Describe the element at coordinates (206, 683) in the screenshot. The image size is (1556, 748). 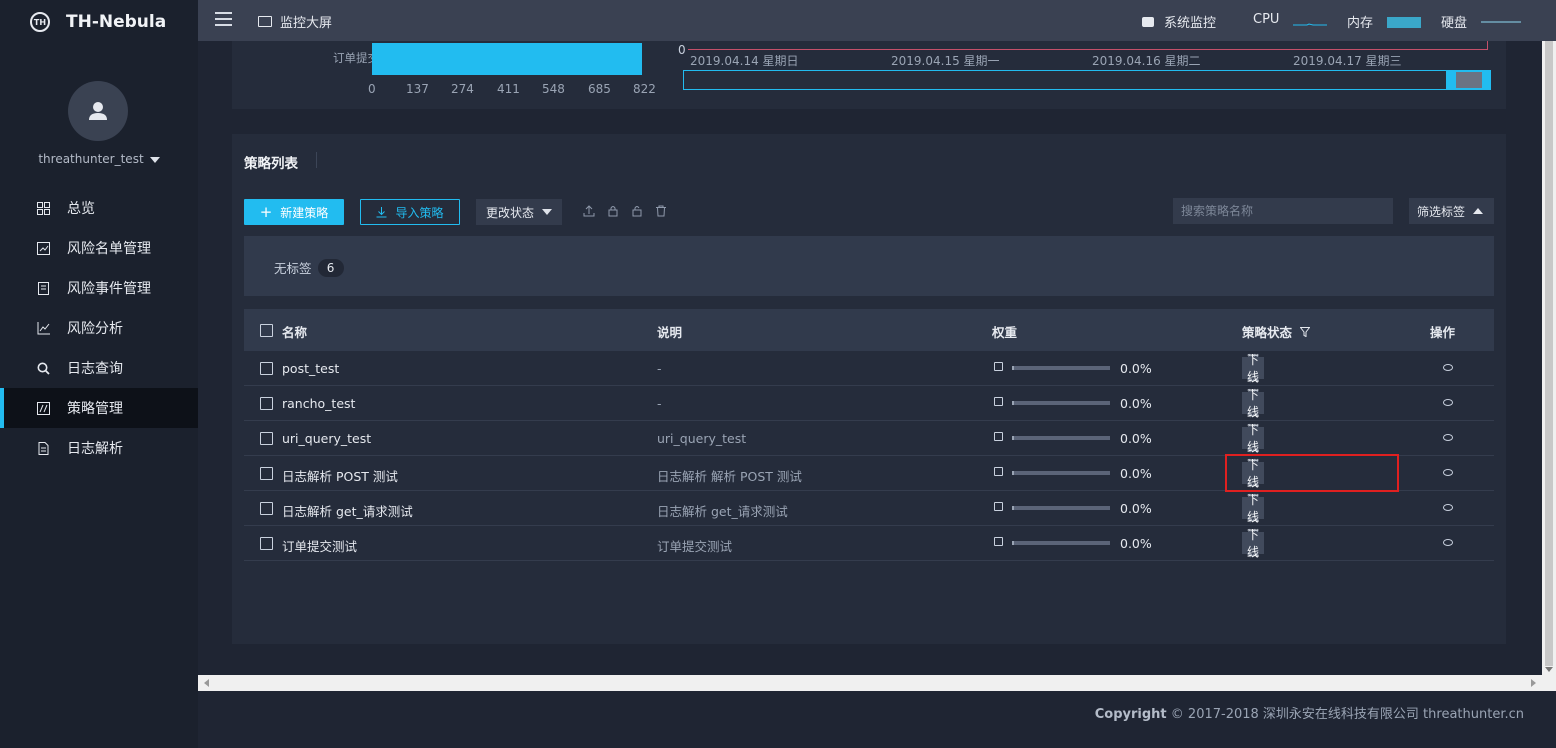
I see `scroll-left-arrow-icon` at that location.